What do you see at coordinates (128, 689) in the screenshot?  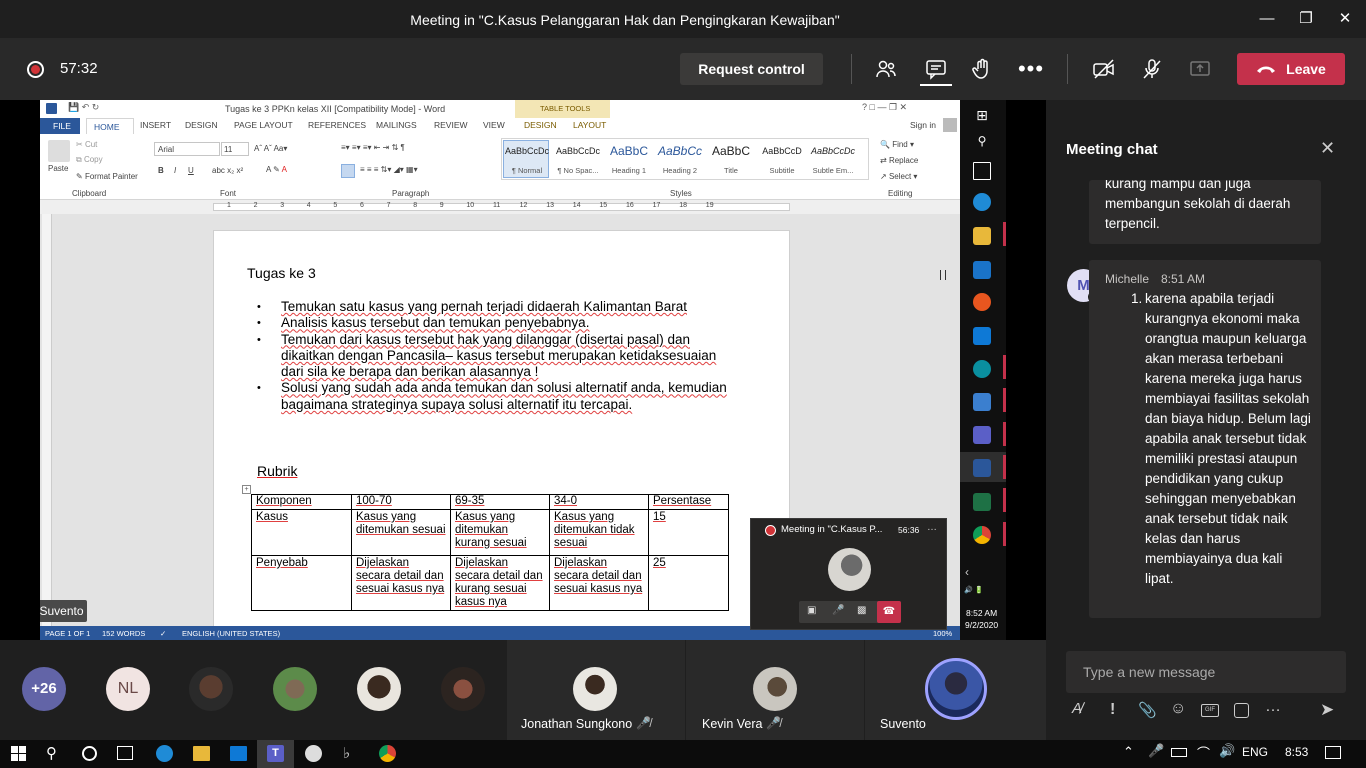 I see `participant-avatar-nl: NL` at bounding box center [128, 689].